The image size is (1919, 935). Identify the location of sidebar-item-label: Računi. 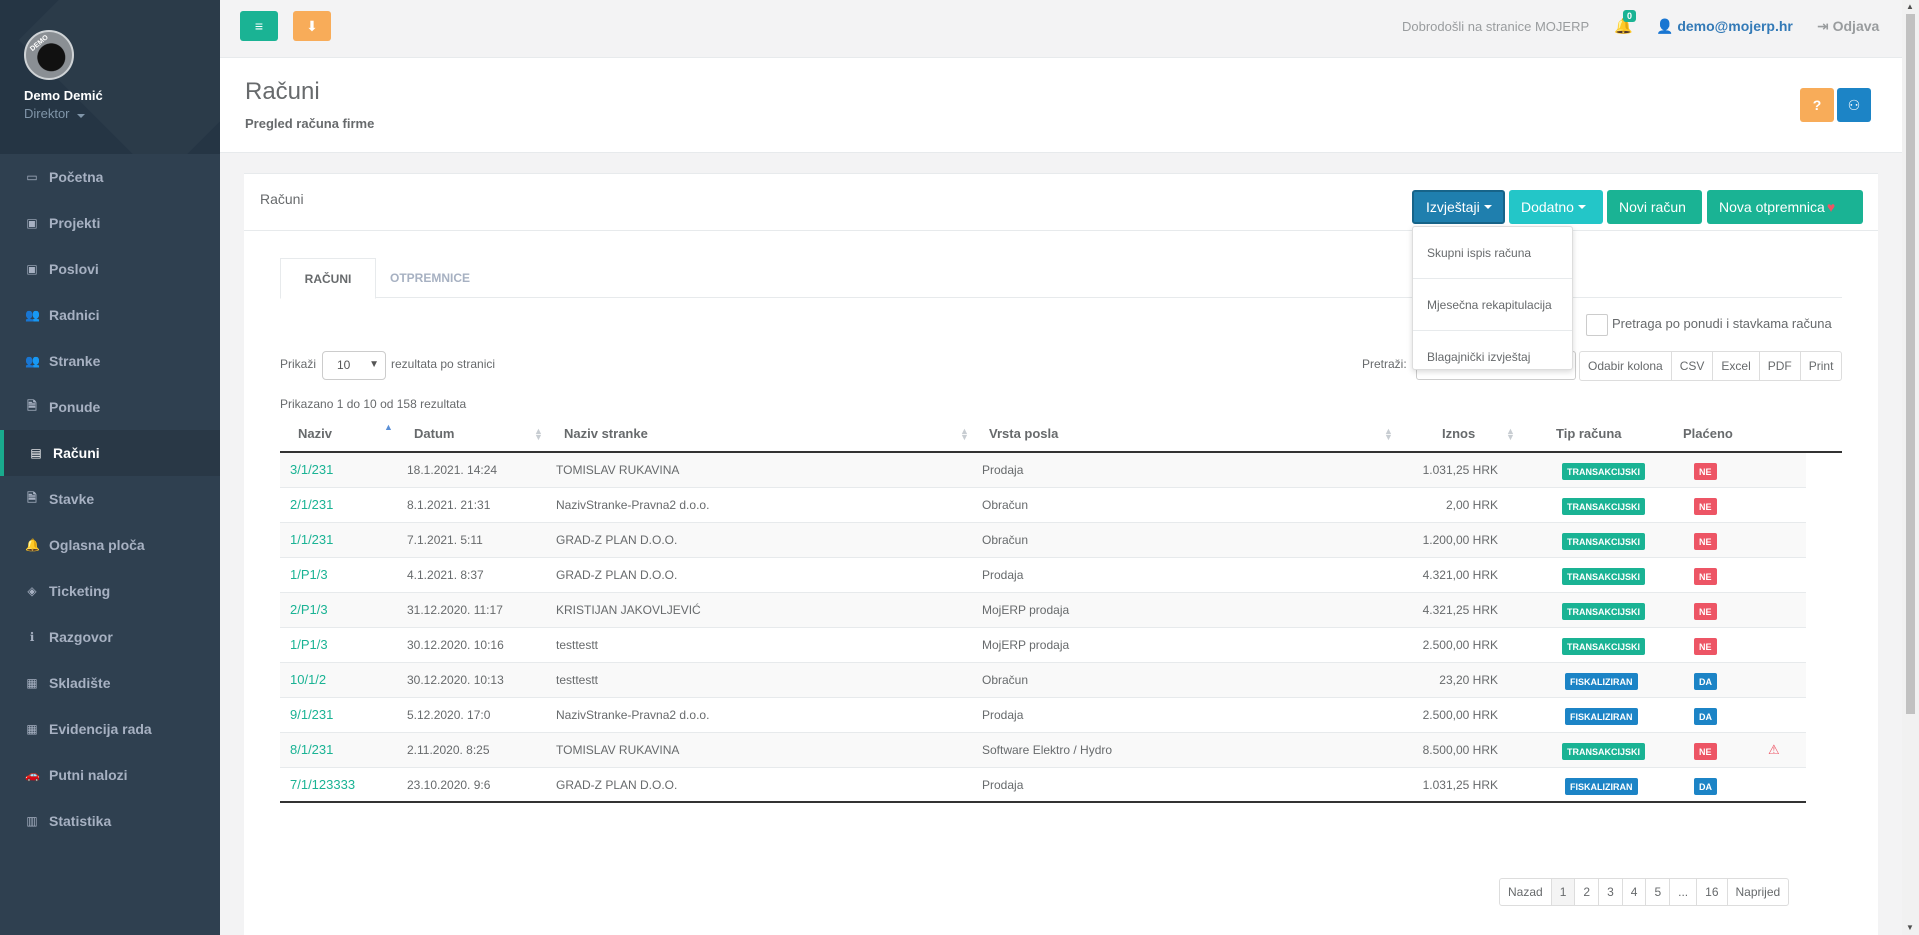
(76, 453).